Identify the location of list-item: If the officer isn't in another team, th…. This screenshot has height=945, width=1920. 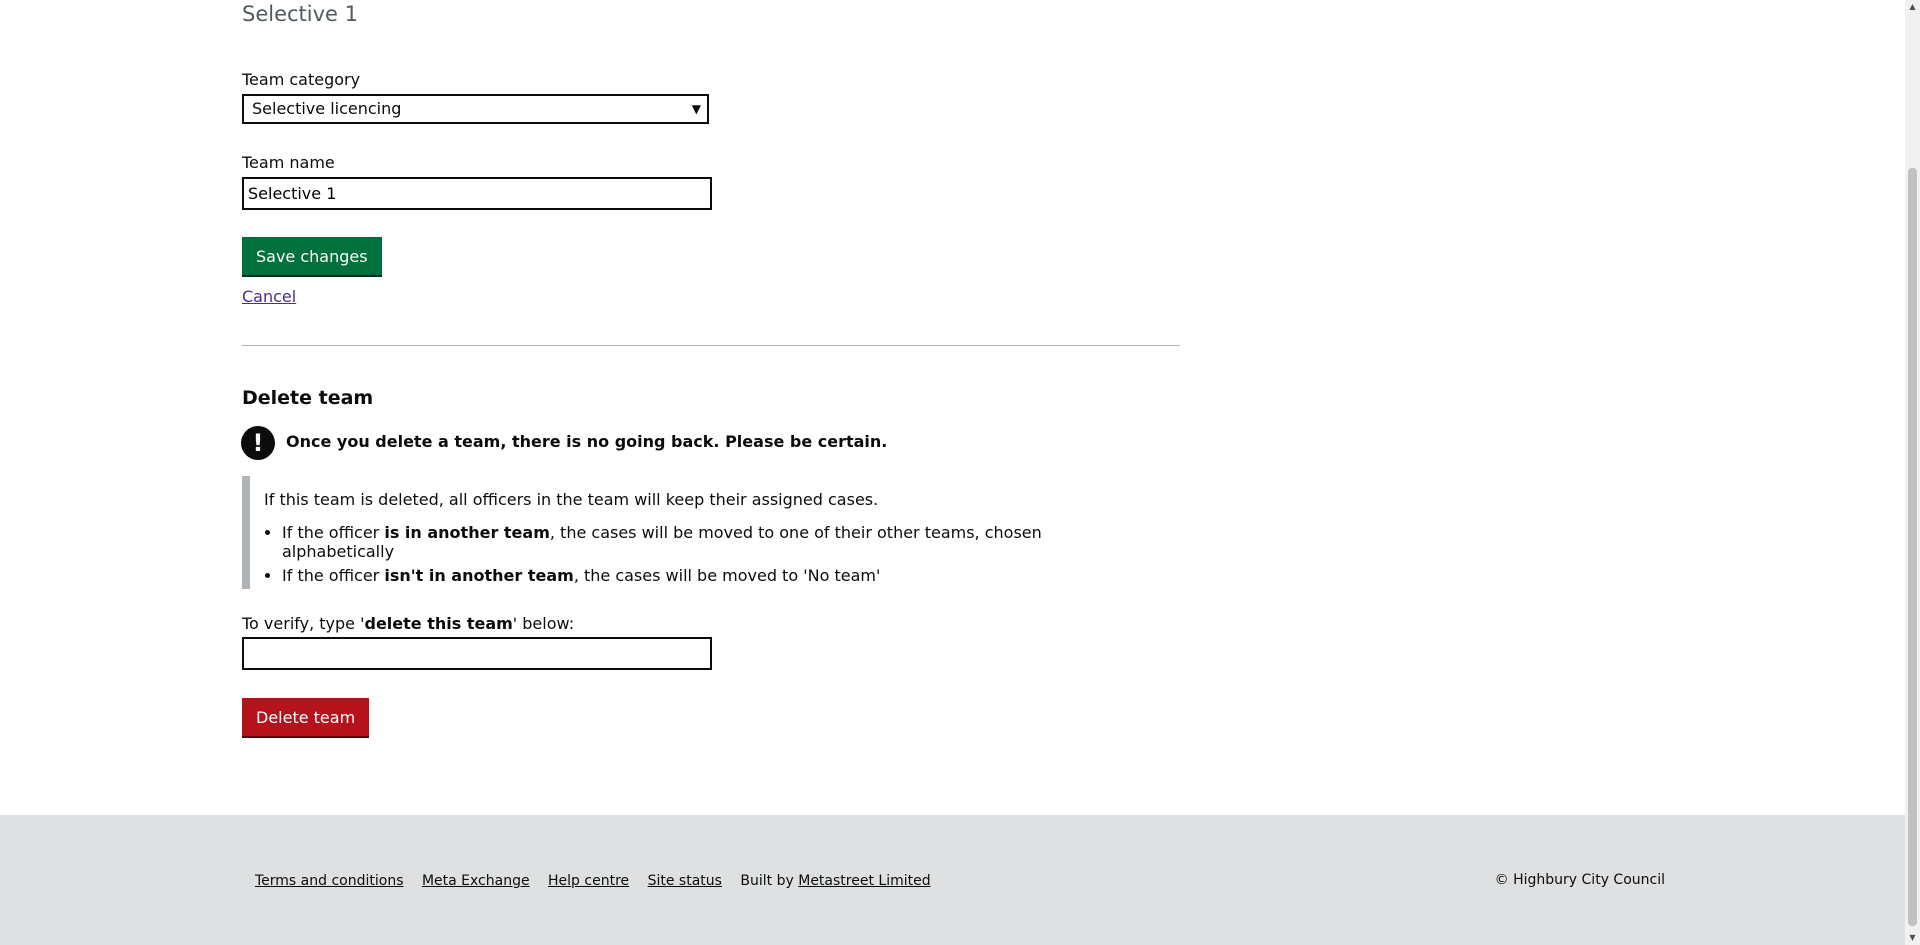
(702, 575).